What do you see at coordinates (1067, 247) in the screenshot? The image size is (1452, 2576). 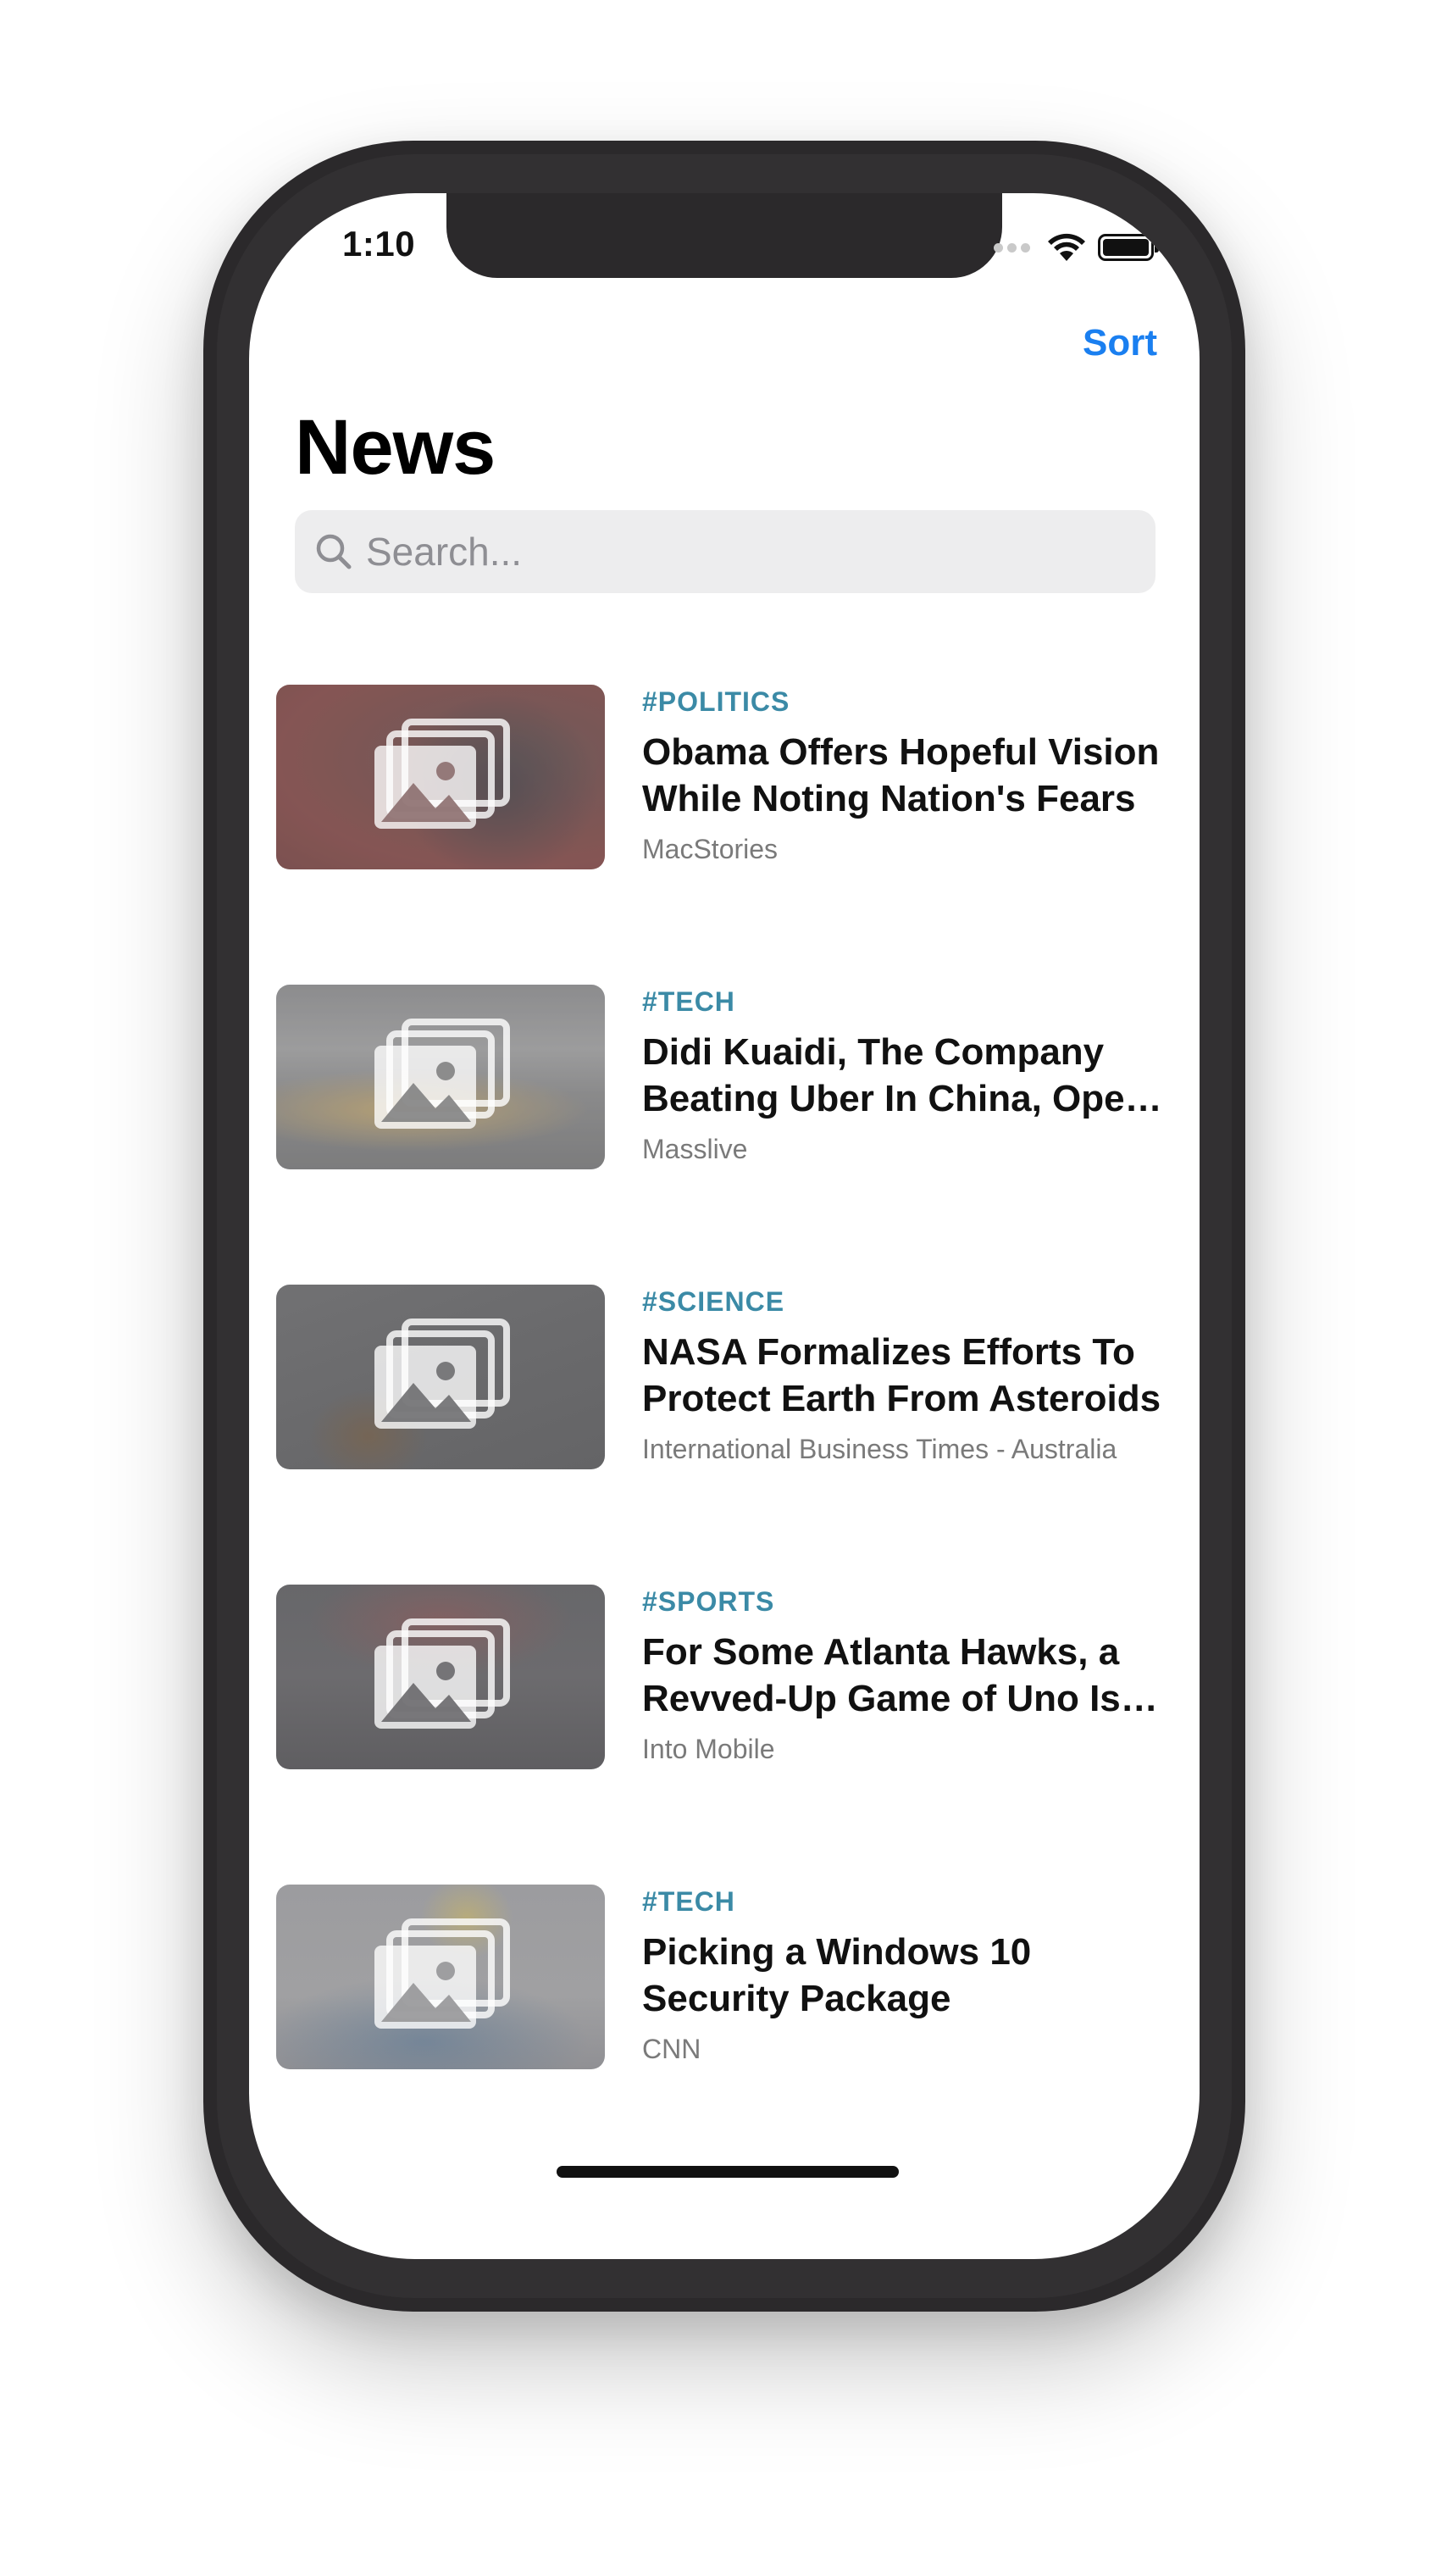 I see `wifi-icon` at bounding box center [1067, 247].